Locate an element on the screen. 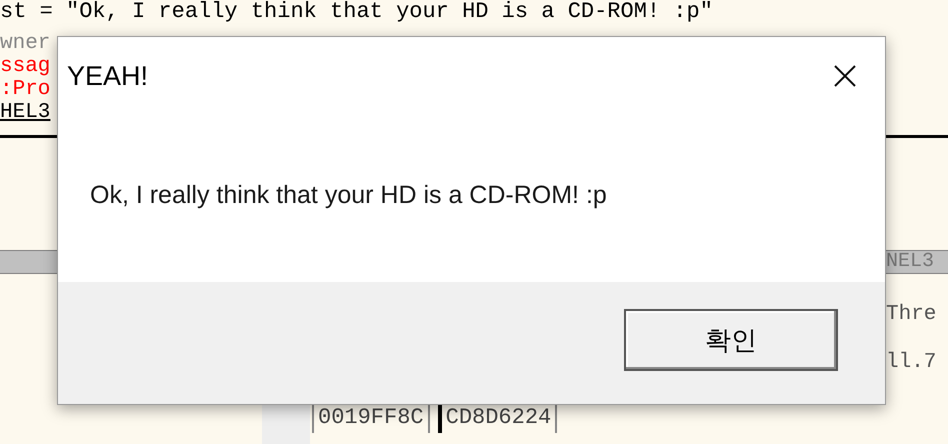 Image resolution: width=948 pixels, height=444 pixels. close-icon is located at coordinates (845, 76).